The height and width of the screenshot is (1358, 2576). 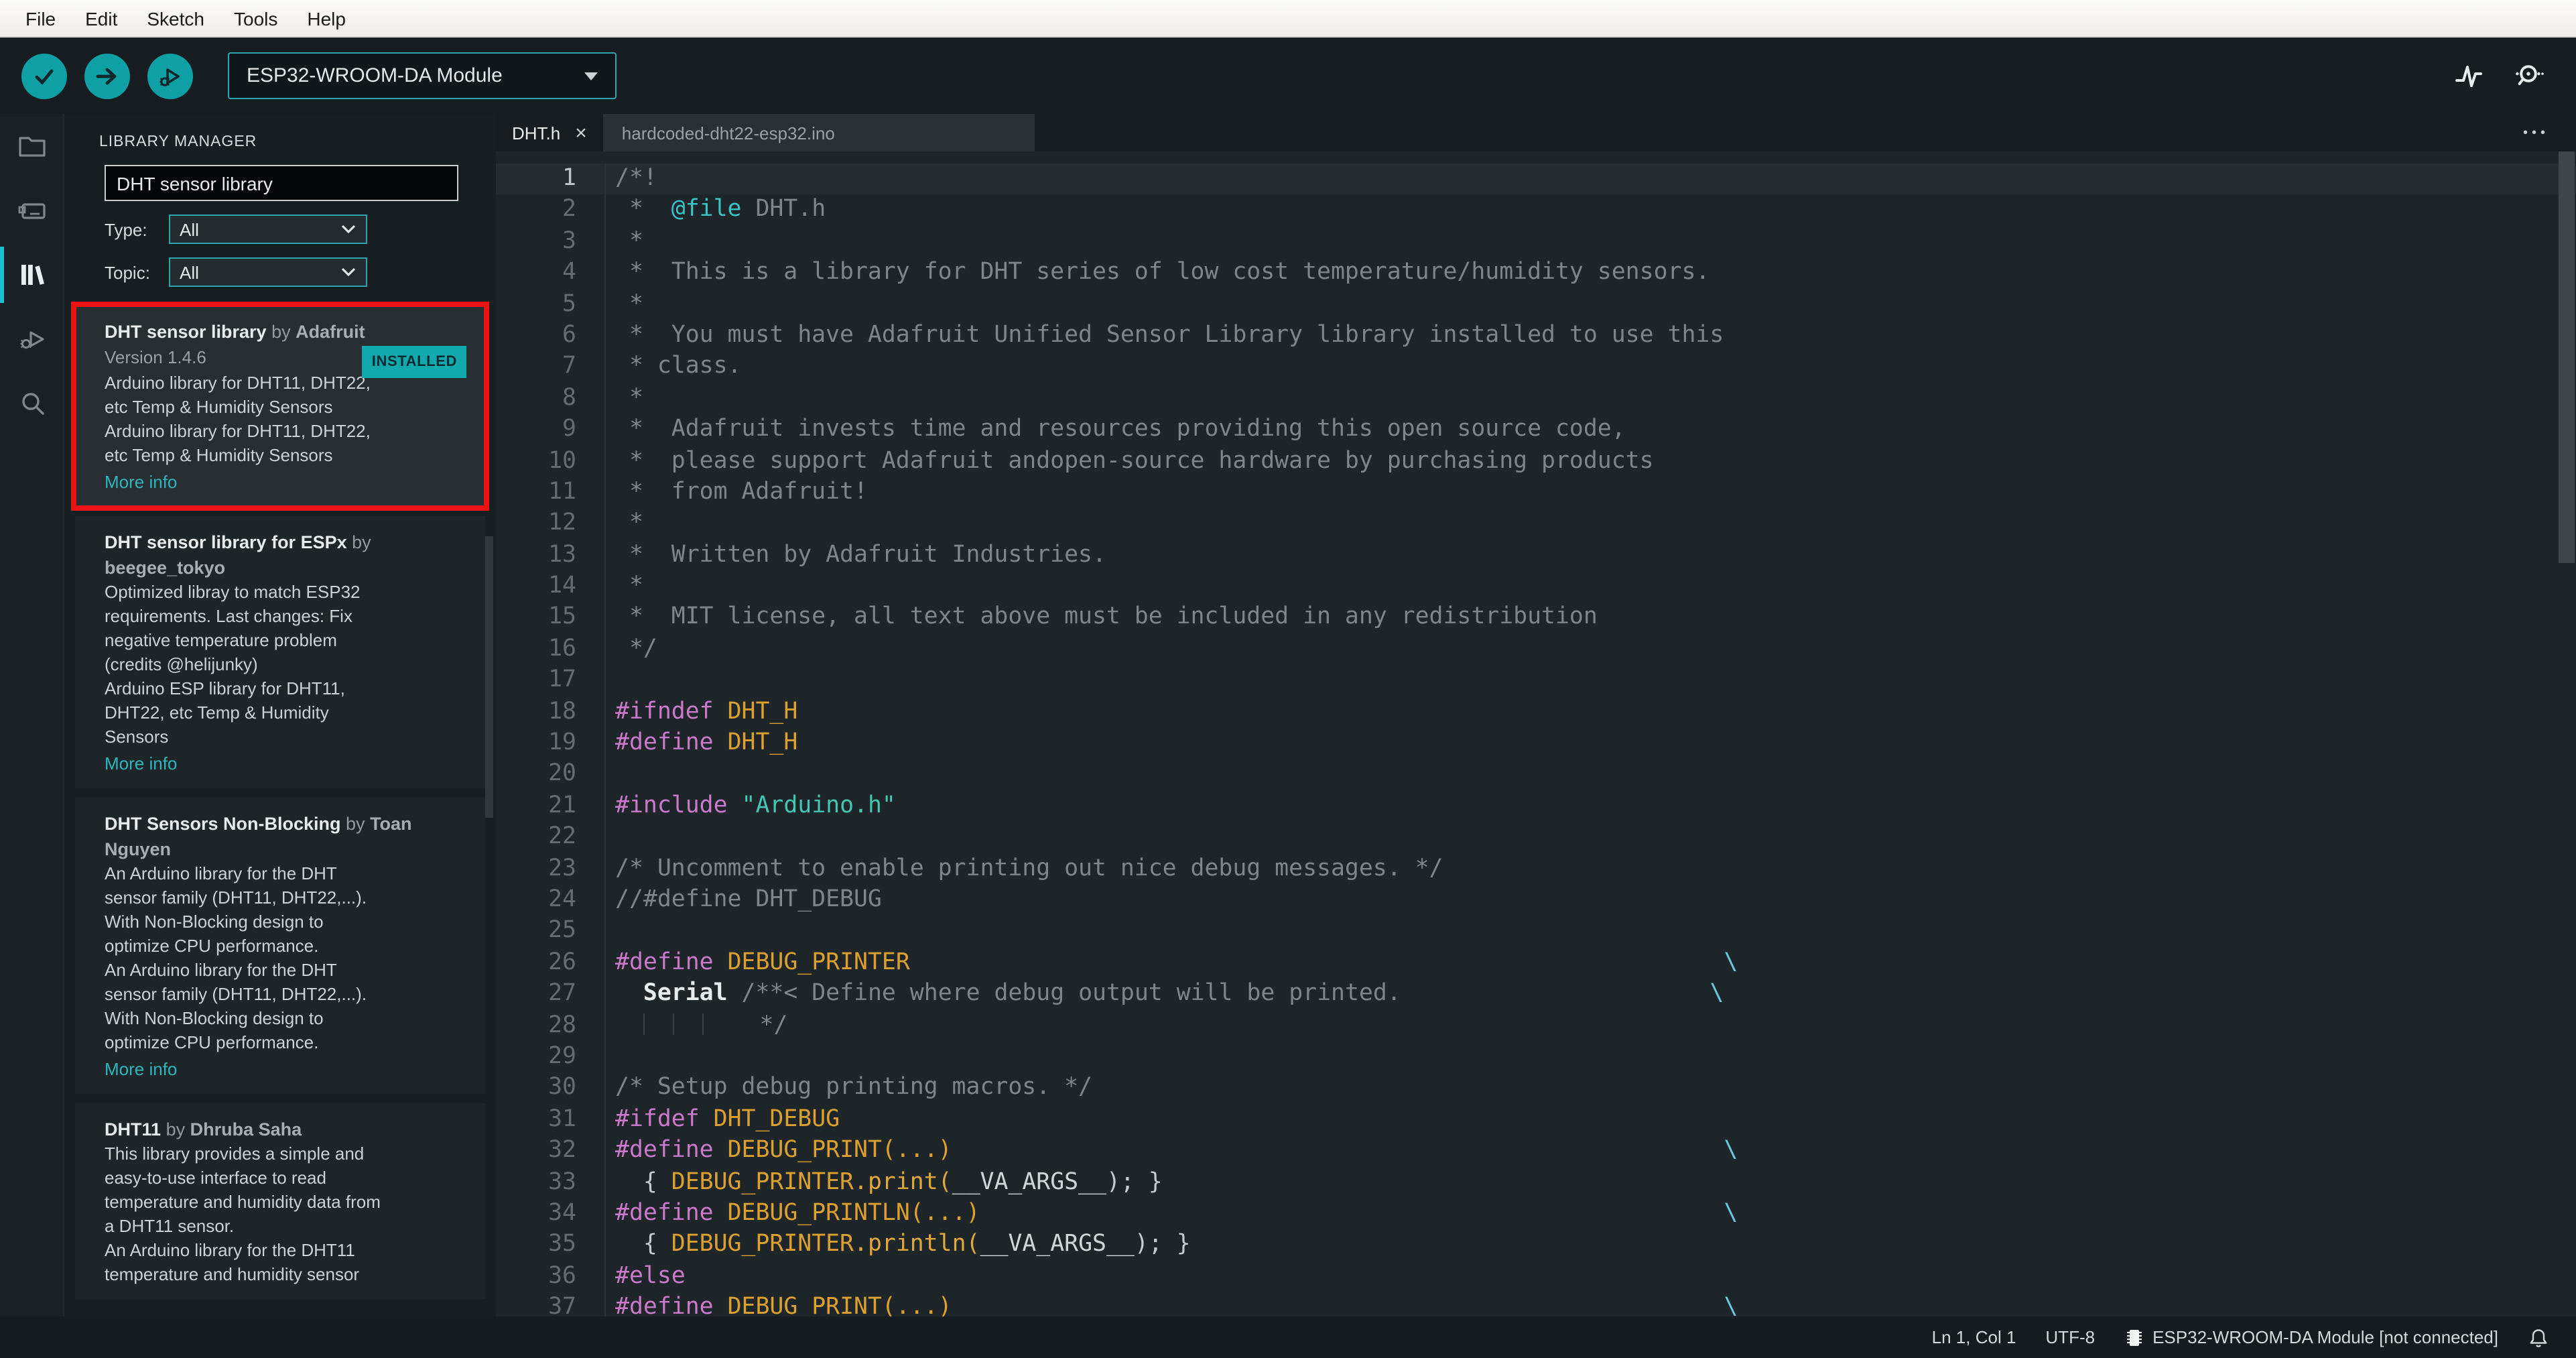 I want to click on debug-icon, so click(x=169, y=77).